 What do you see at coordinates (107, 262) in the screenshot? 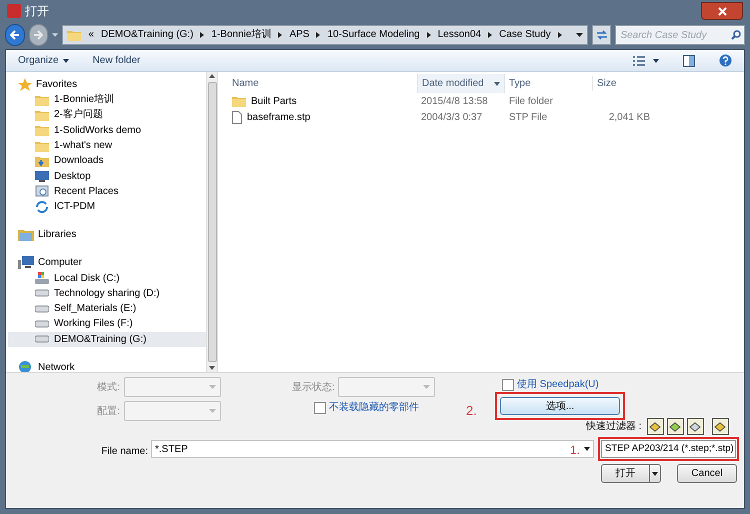
I see `sidebar-group: Computer` at bounding box center [107, 262].